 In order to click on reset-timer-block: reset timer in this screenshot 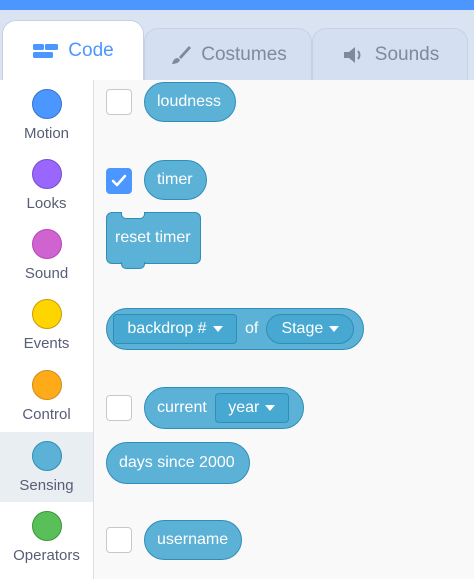, I will do `click(153, 240)`.